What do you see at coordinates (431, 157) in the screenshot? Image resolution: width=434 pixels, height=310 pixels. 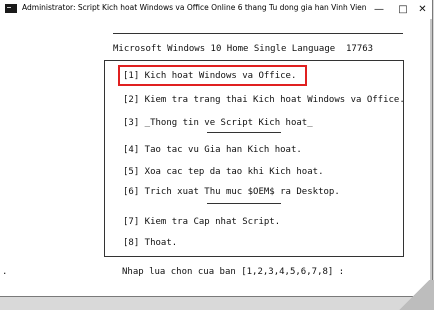 I see `scrollbar` at bounding box center [431, 157].